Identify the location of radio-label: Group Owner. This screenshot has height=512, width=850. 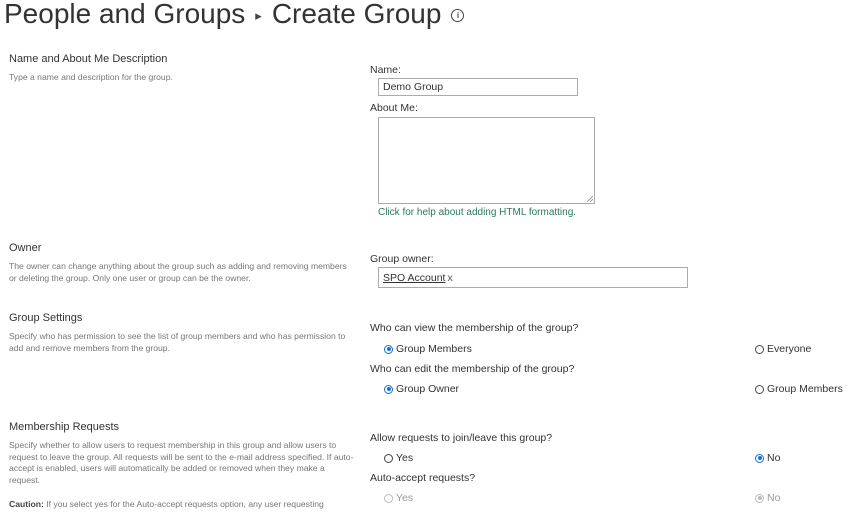
(428, 389).